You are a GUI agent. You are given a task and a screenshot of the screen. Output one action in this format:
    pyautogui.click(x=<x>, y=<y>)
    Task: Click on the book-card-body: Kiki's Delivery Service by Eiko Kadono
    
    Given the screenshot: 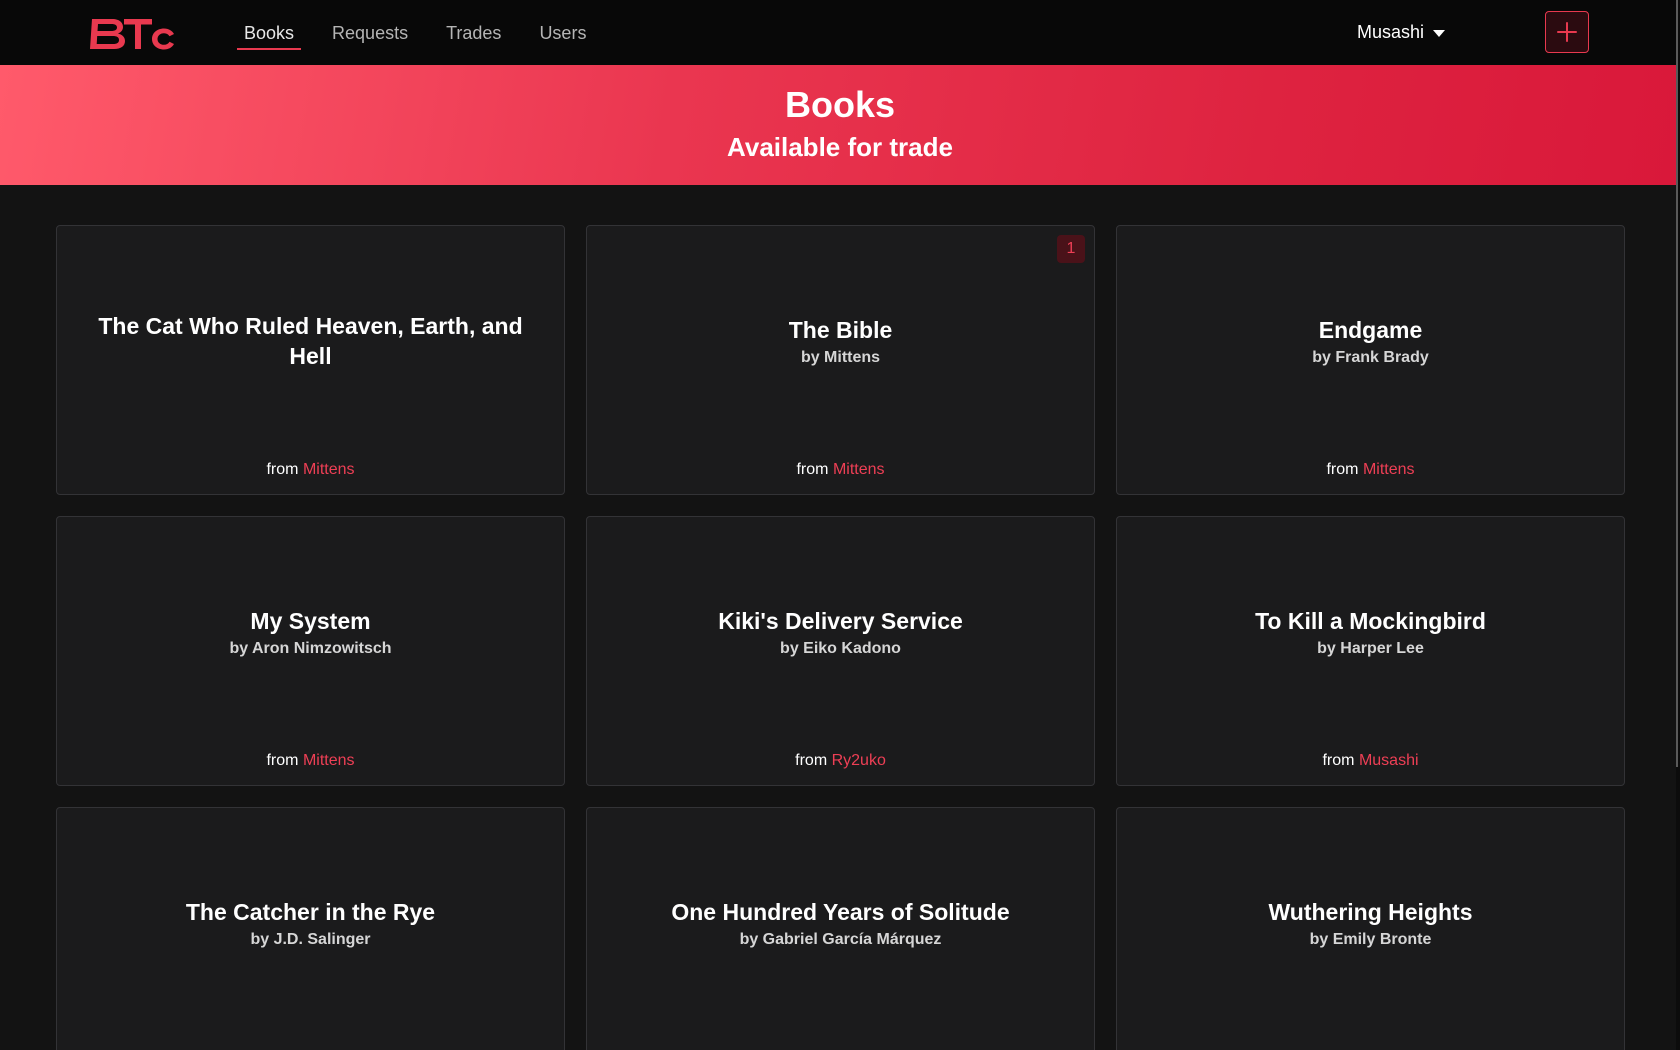 What is the action you would take?
    pyautogui.click(x=840, y=632)
    